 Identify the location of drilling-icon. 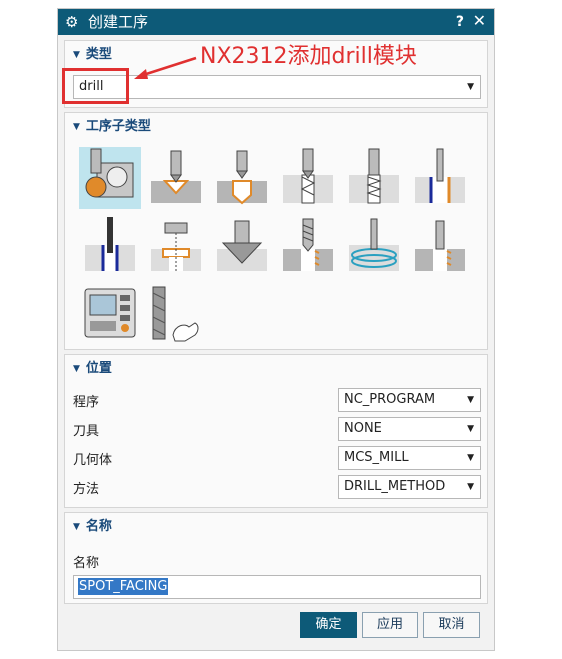
(242, 178).